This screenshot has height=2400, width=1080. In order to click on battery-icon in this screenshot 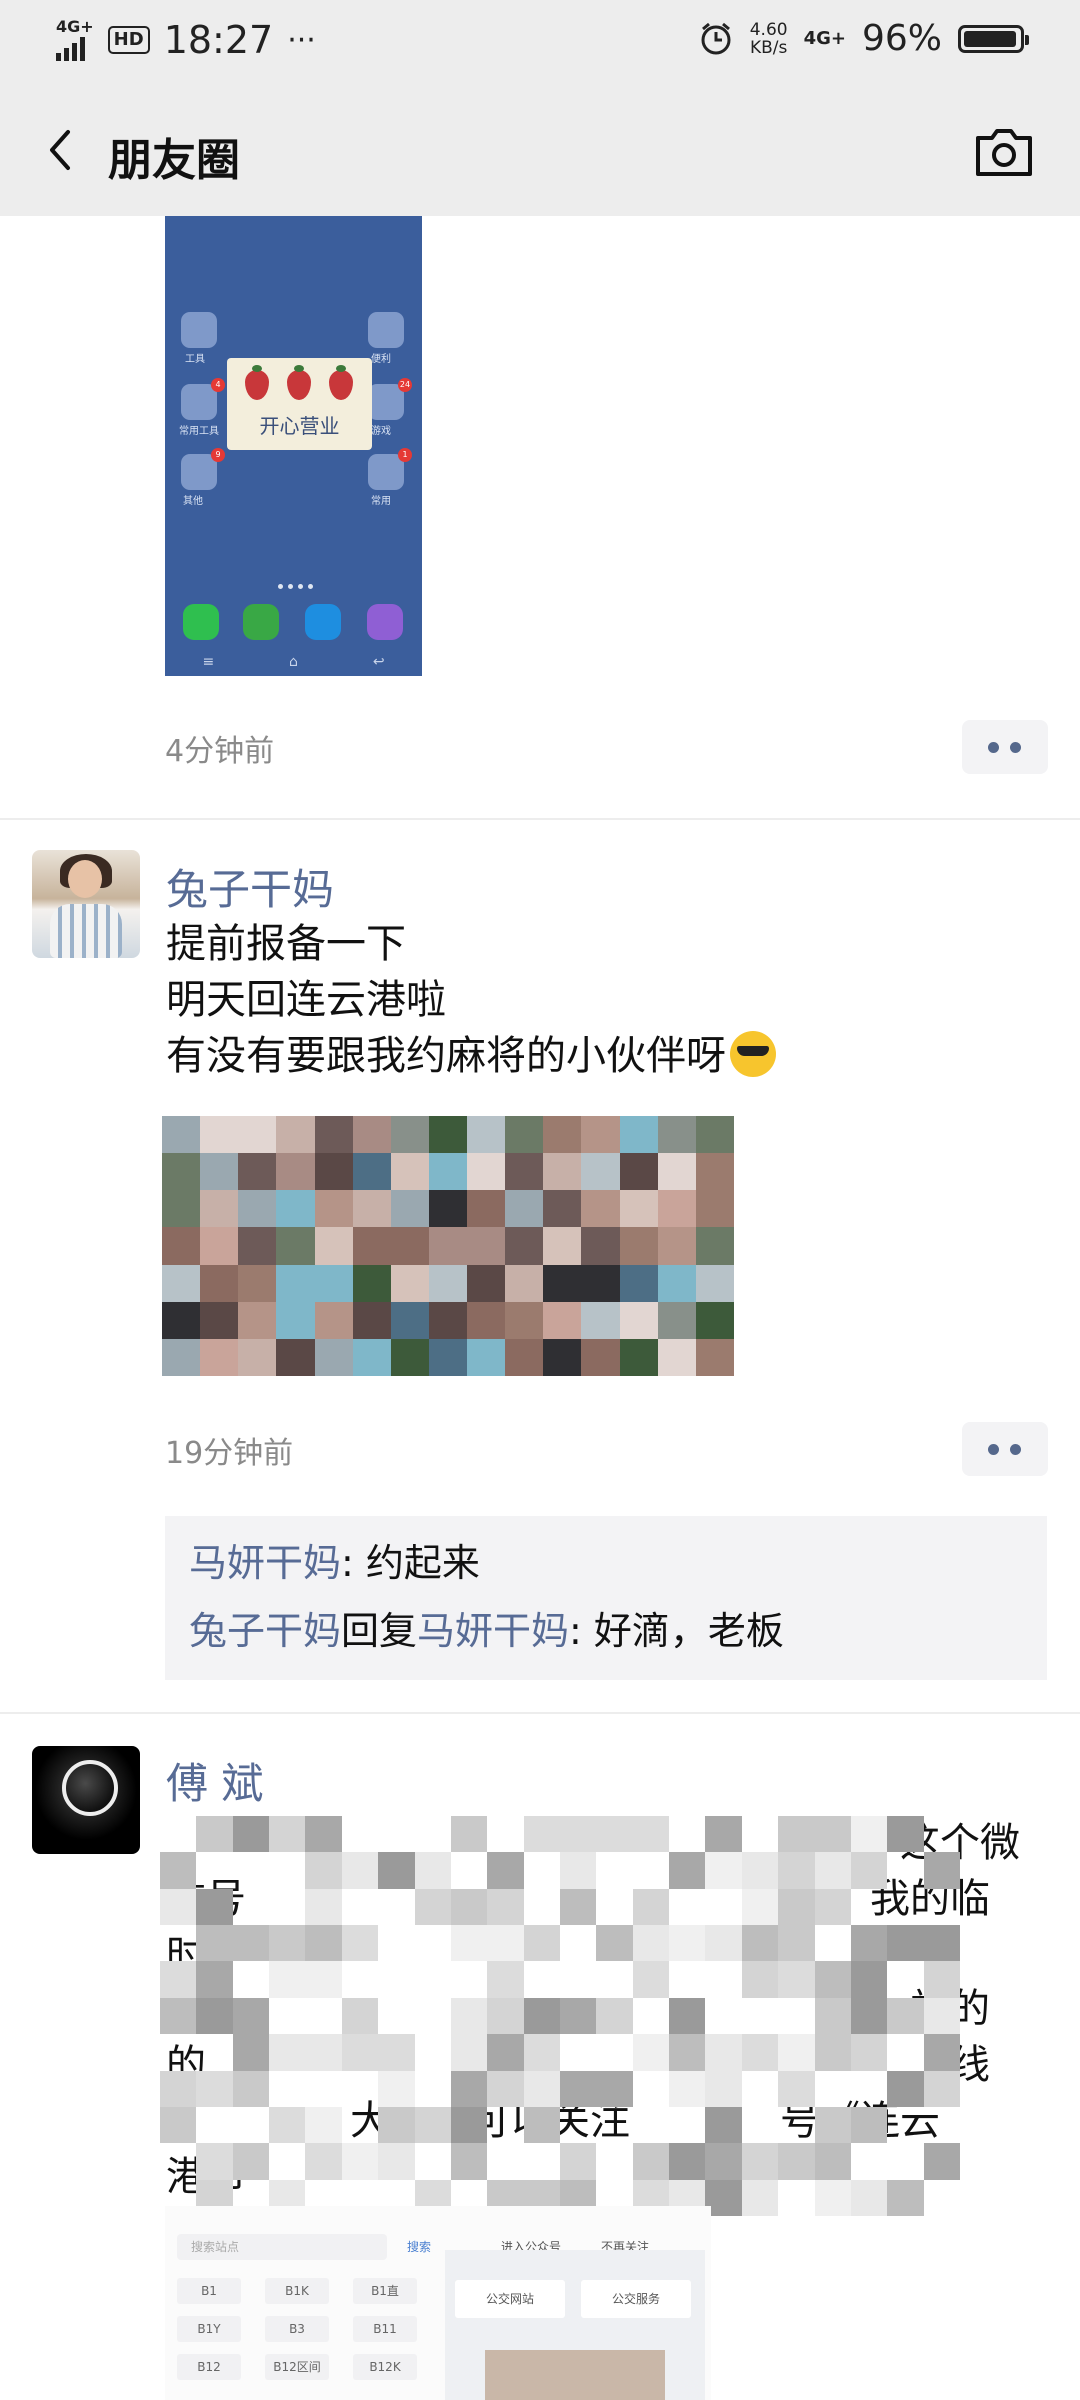, I will do `click(993, 38)`.